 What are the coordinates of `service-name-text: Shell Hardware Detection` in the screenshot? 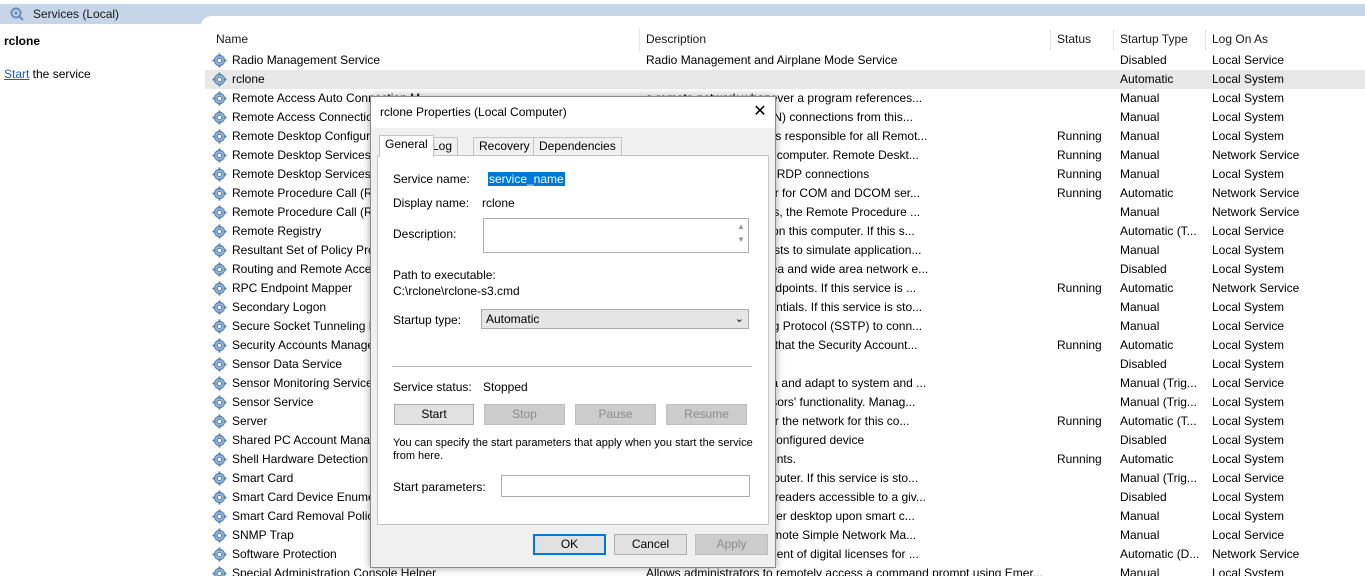 It's located at (300, 459).